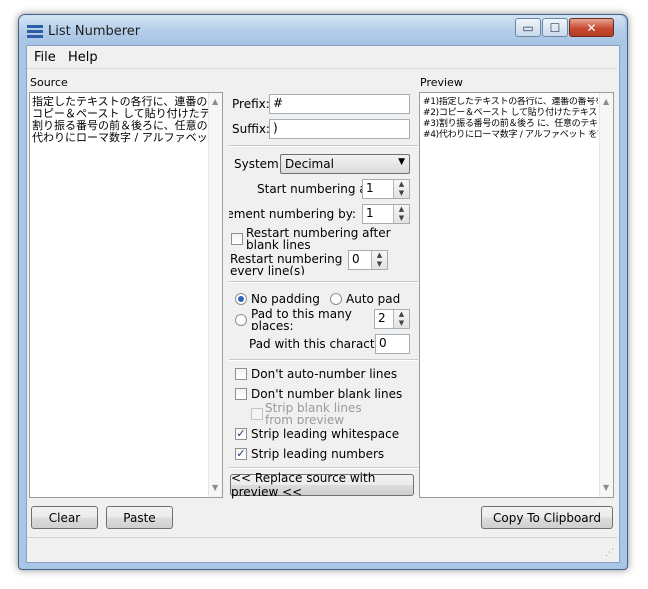  What do you see at coordinates (379, 260) in the screenshot?
I see `restart-every-spin-buttons: ▲ ▼` at bounding box center [379, 260].